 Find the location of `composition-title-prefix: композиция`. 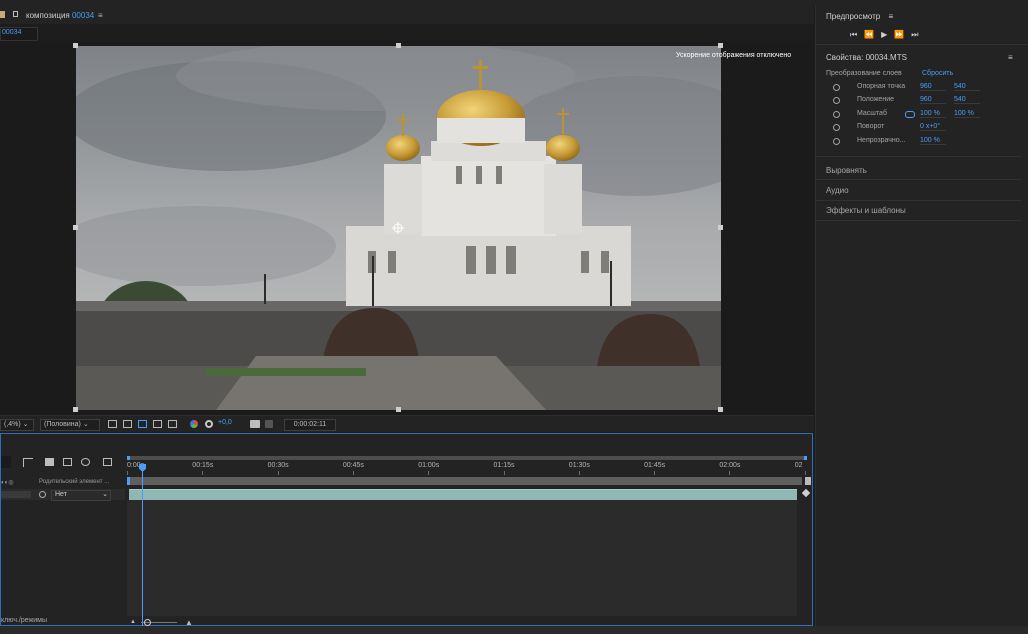

composition-title-prefix: композиция is located at coordinates (48, 15).